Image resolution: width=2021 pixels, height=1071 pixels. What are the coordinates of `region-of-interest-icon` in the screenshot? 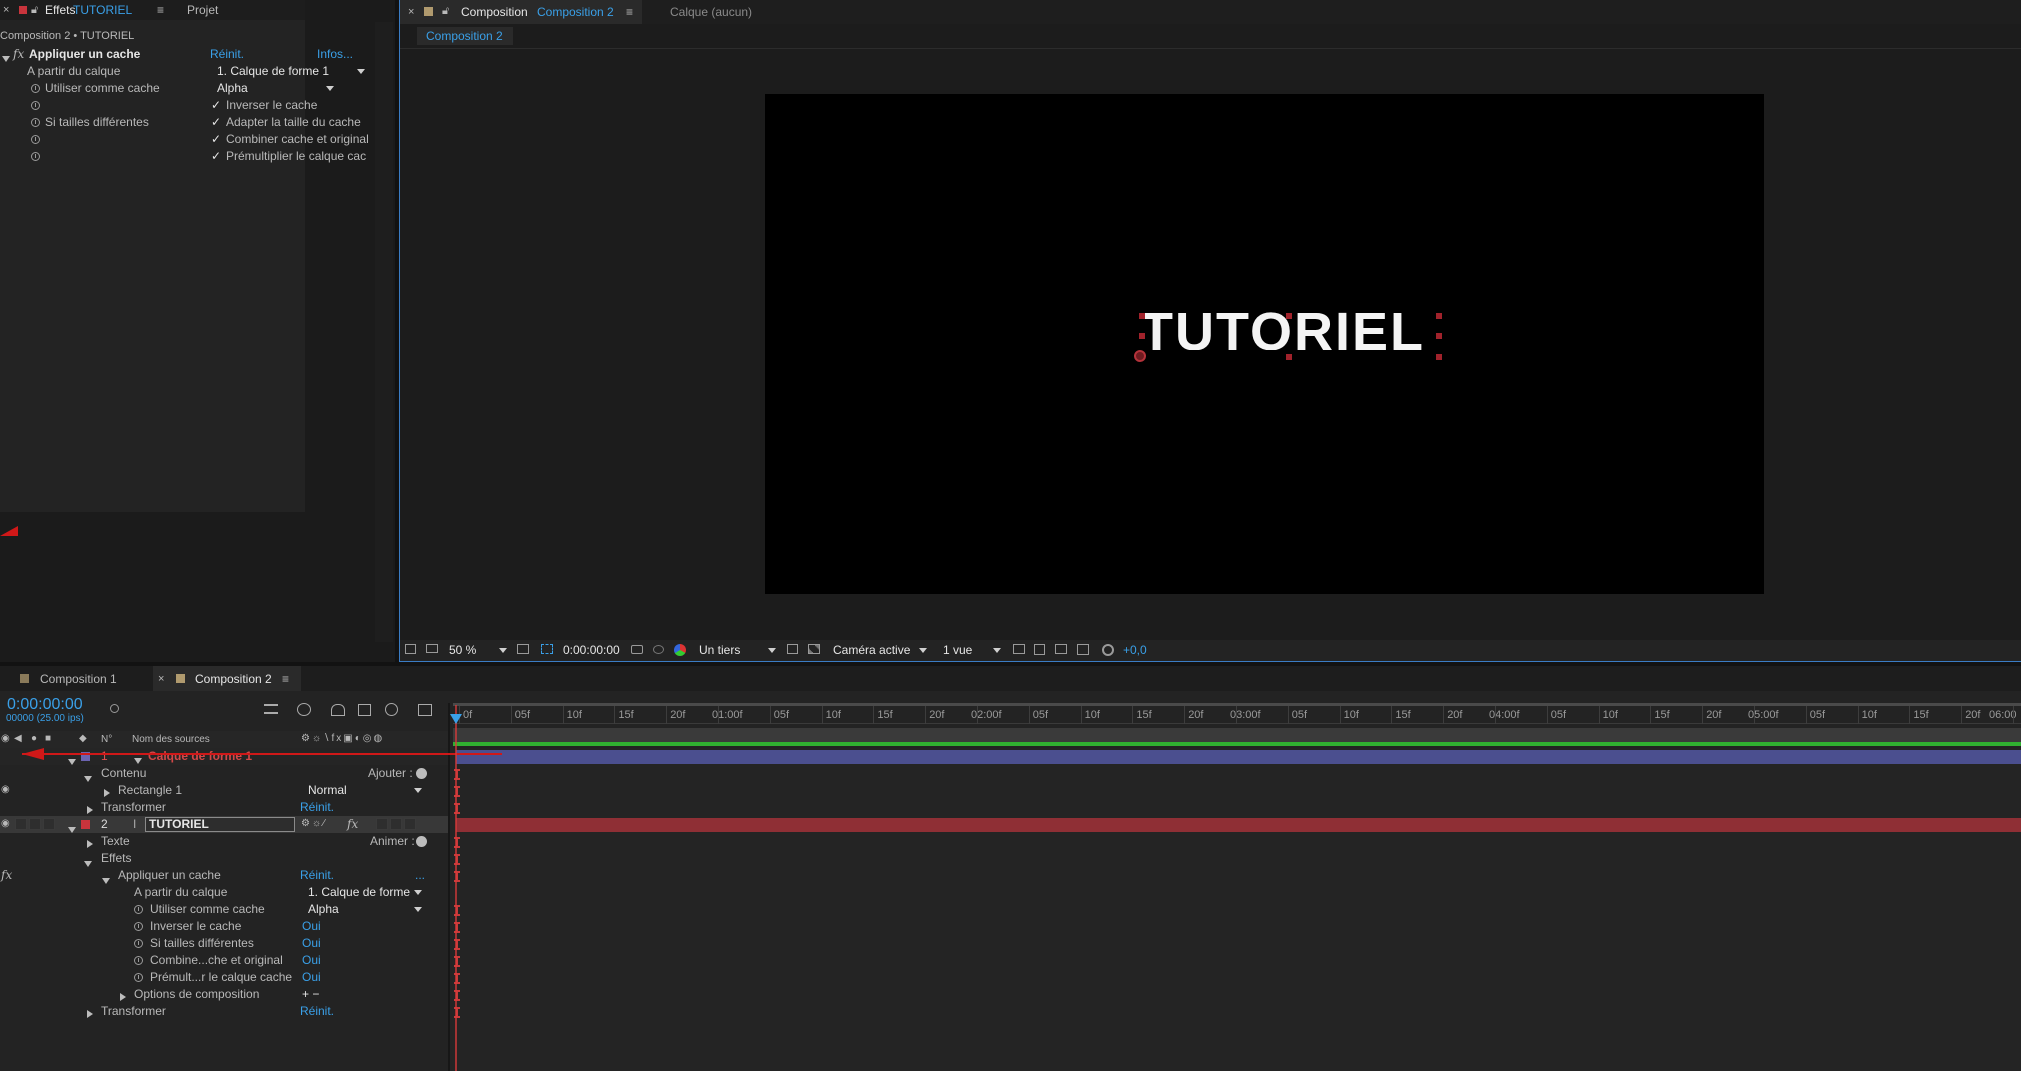 It's located at (523, 649).